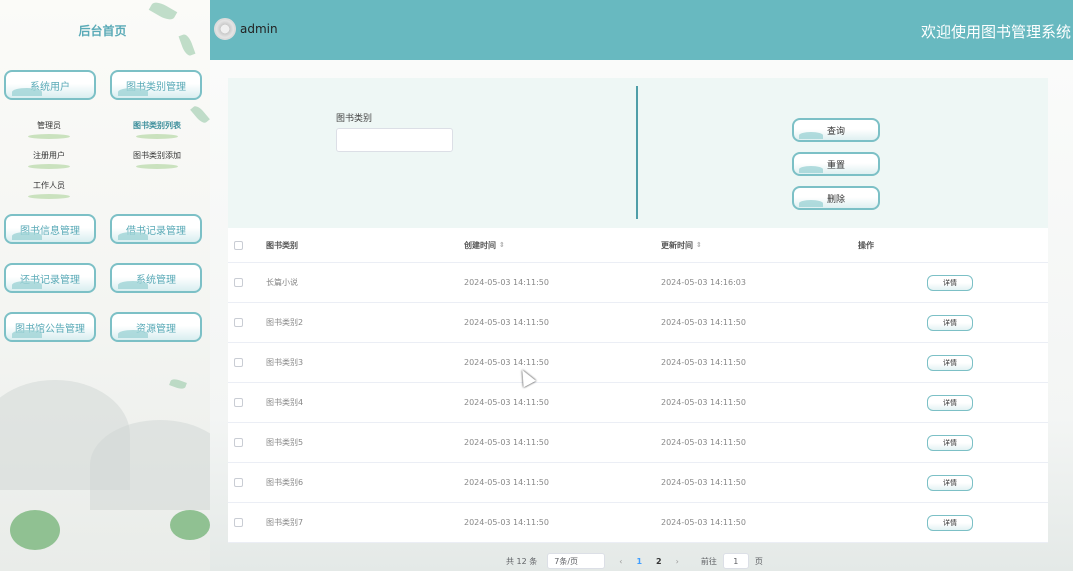 This screenshot has width=1073, height=571. Describe the element at coordinates (484, 245) in the screenshot. I see `col-created: 创建时间 ⇕` at that location.